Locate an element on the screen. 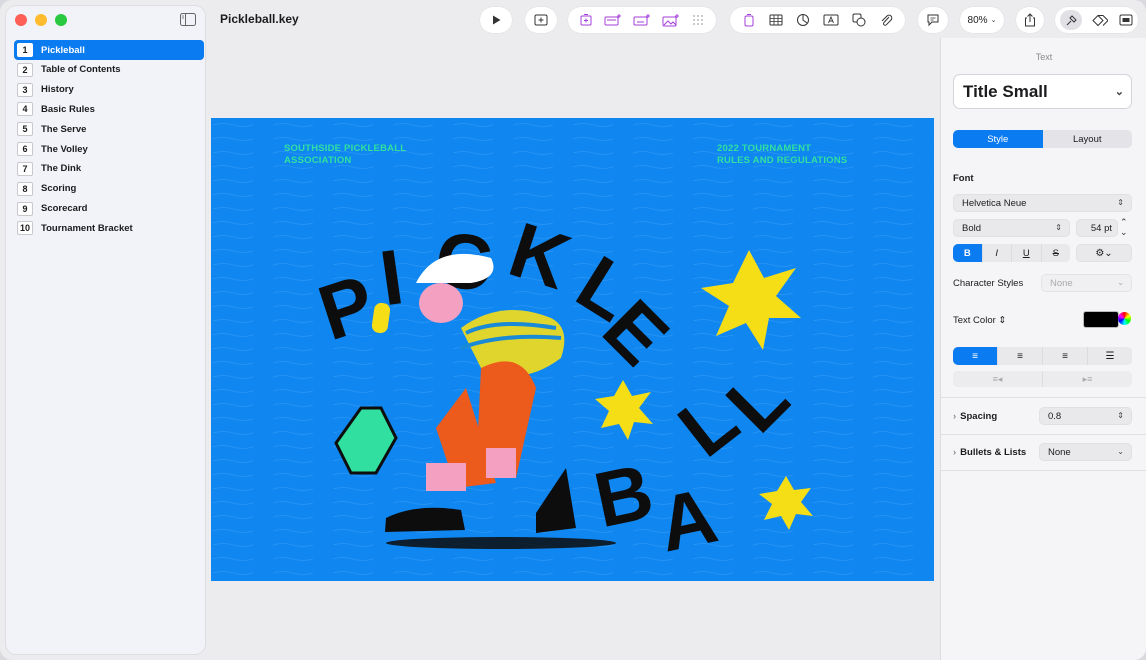  slide-title: The Dink is located at coordinates (61, 169).